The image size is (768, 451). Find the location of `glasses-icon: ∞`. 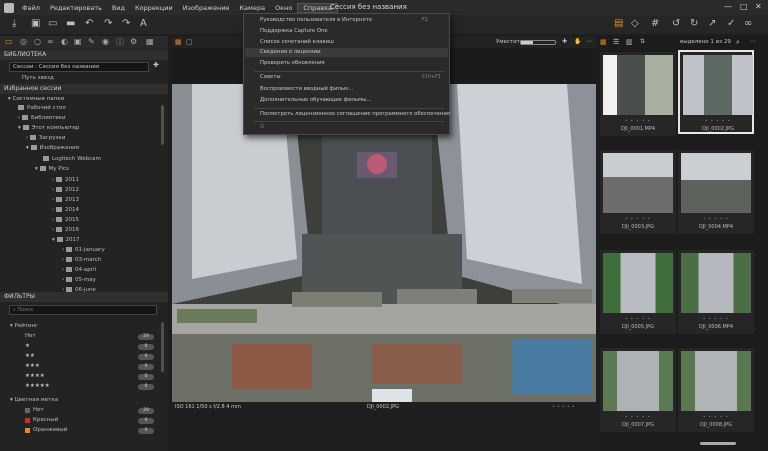

glasses-icon: ∞ is located at coordinates (748, 24).